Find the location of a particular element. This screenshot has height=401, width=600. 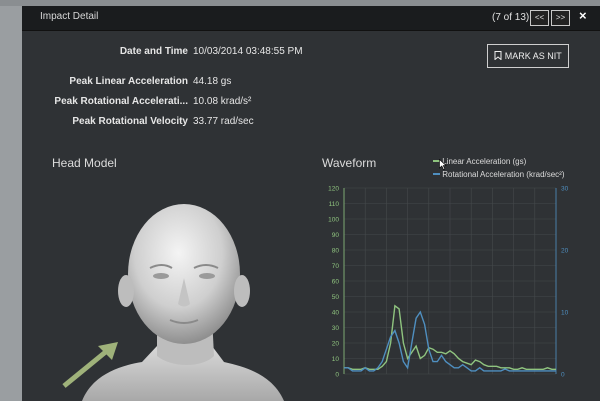

previous-button: << is located at coordinates (539, 18).